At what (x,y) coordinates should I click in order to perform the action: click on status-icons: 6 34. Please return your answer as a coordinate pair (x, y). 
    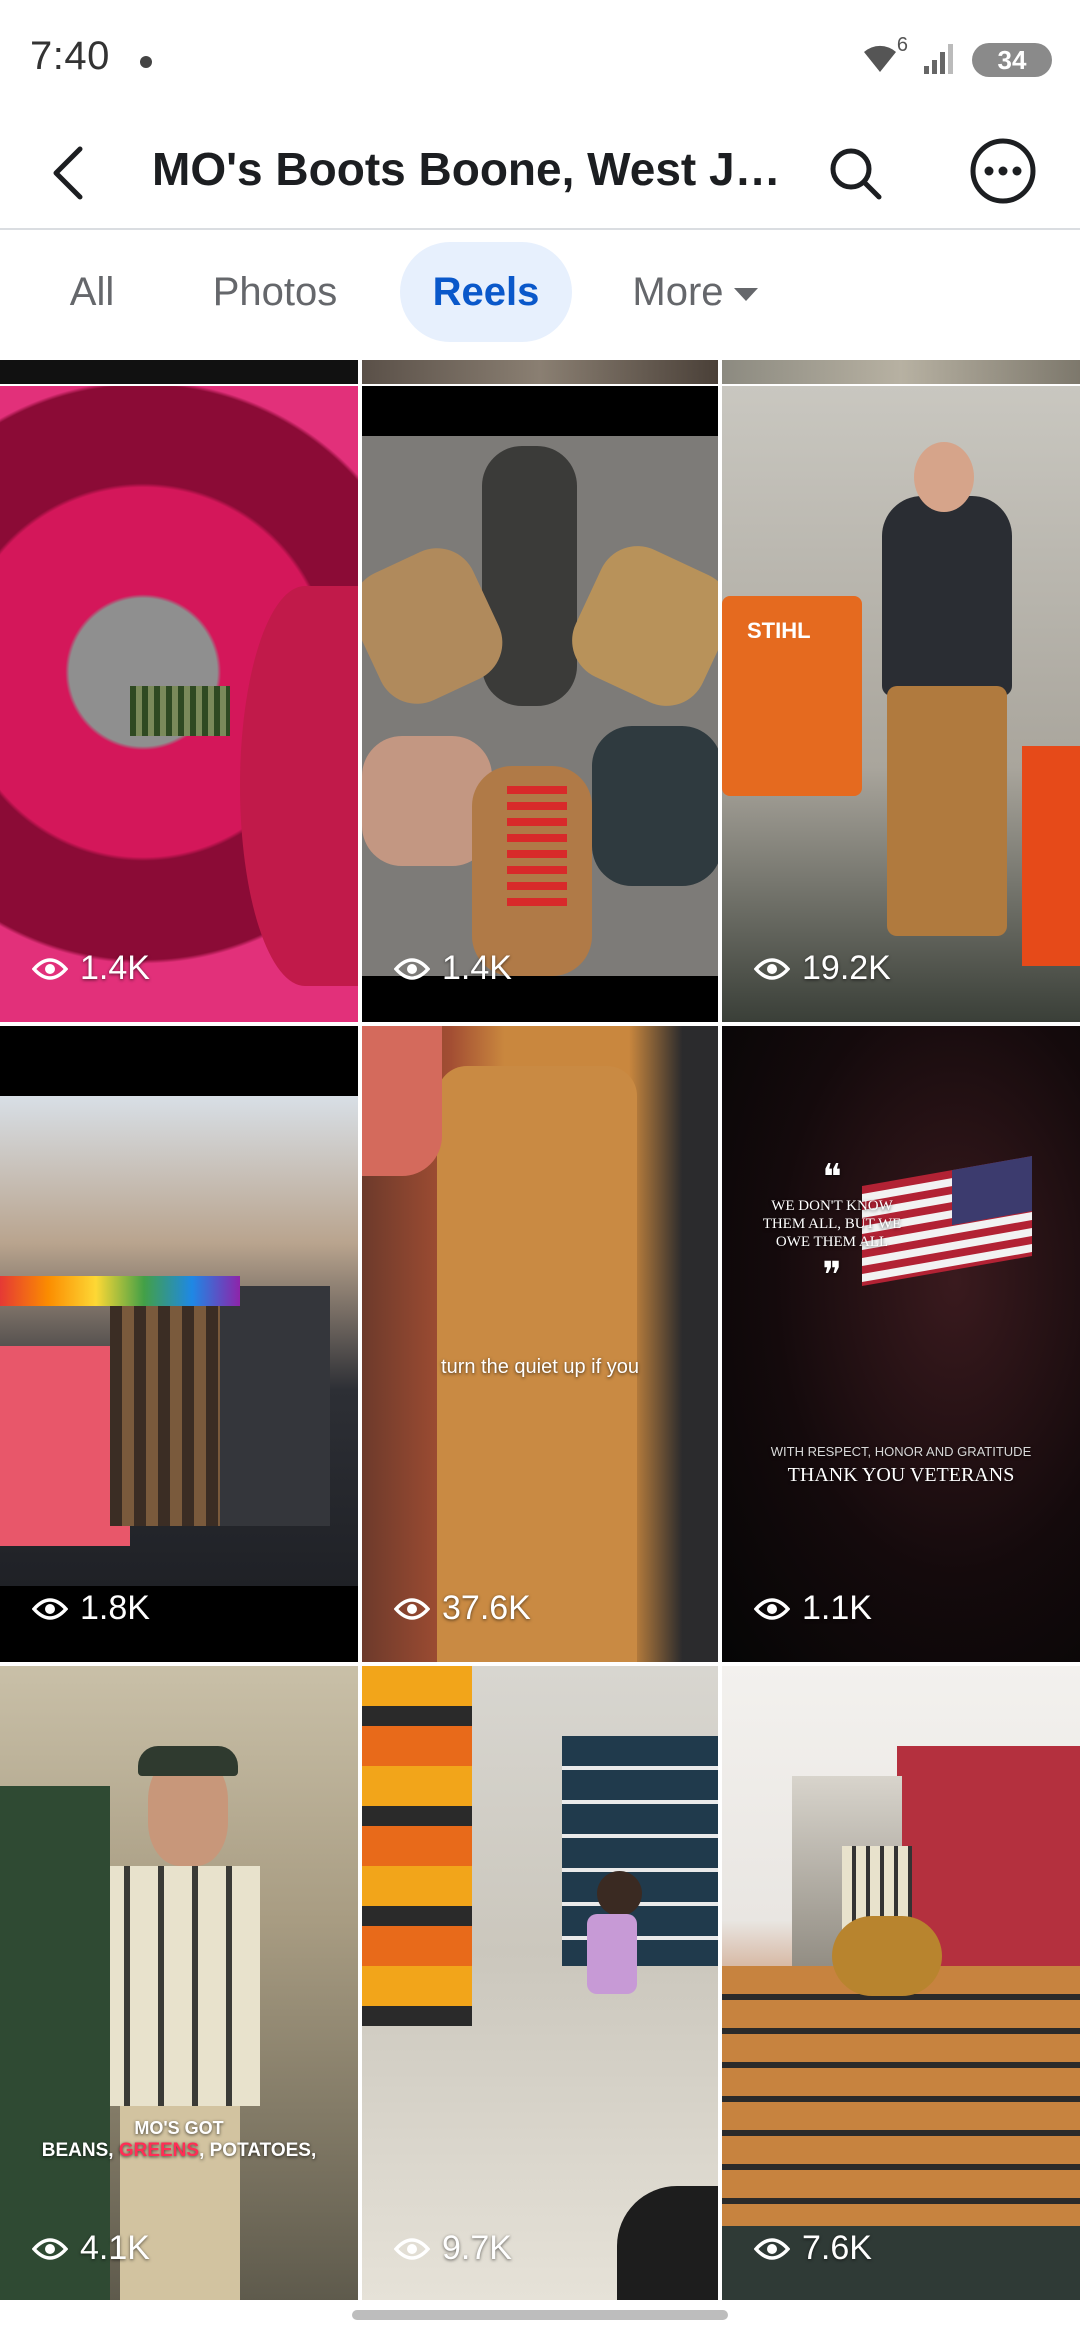
    Looking at the image, I should click on (956, 58).